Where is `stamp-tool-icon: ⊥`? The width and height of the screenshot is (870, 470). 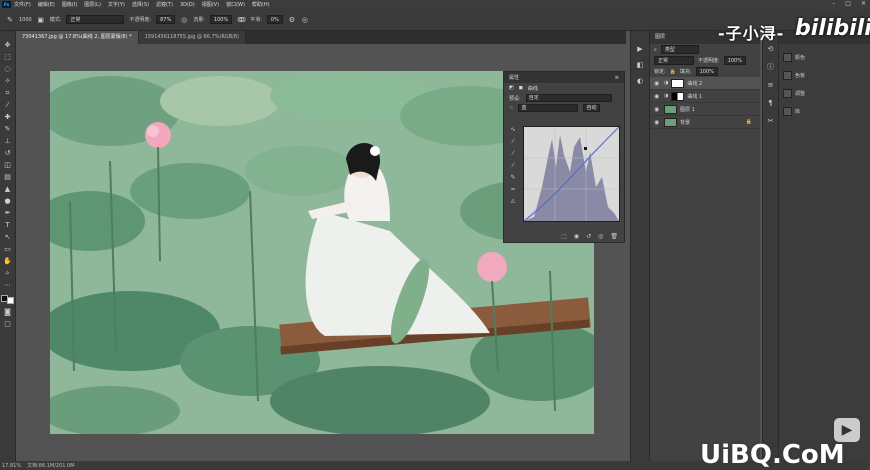 stamp-tool-icon: ⊥ is located at coordinates (7, 141).